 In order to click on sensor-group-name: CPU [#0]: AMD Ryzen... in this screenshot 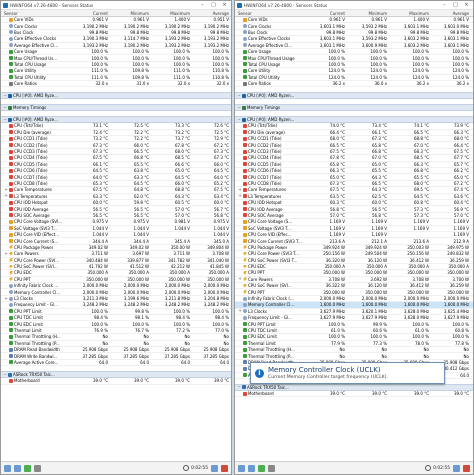, I will do `click(271, 96)`.